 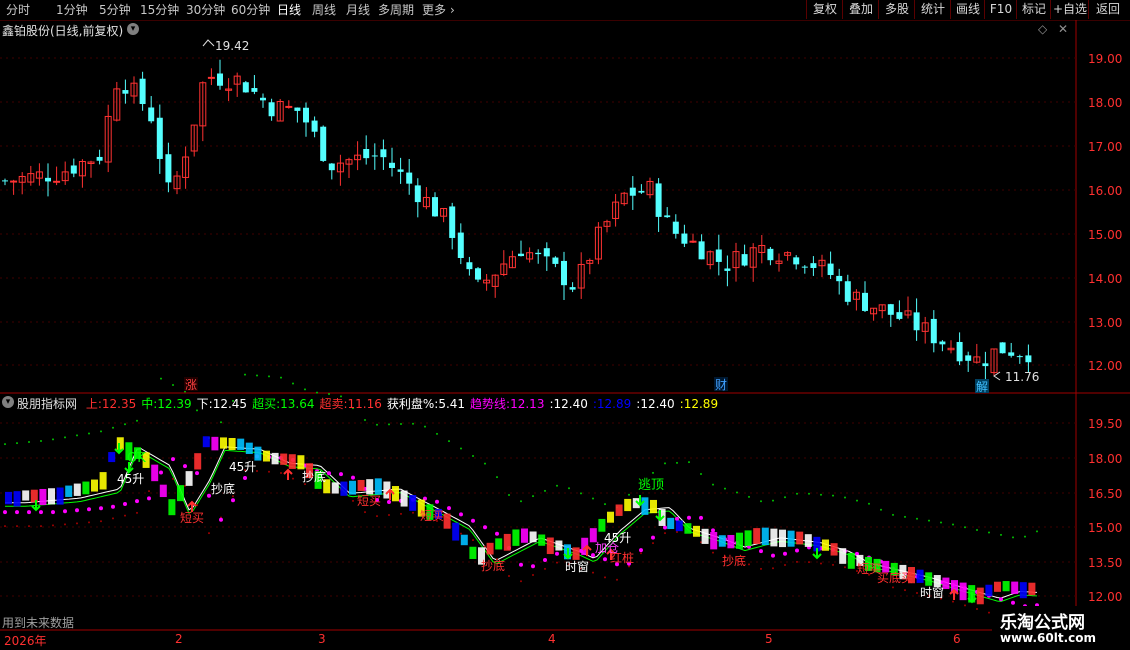 I want to click on close-icon: ✕, so click(x=1063, y=29).